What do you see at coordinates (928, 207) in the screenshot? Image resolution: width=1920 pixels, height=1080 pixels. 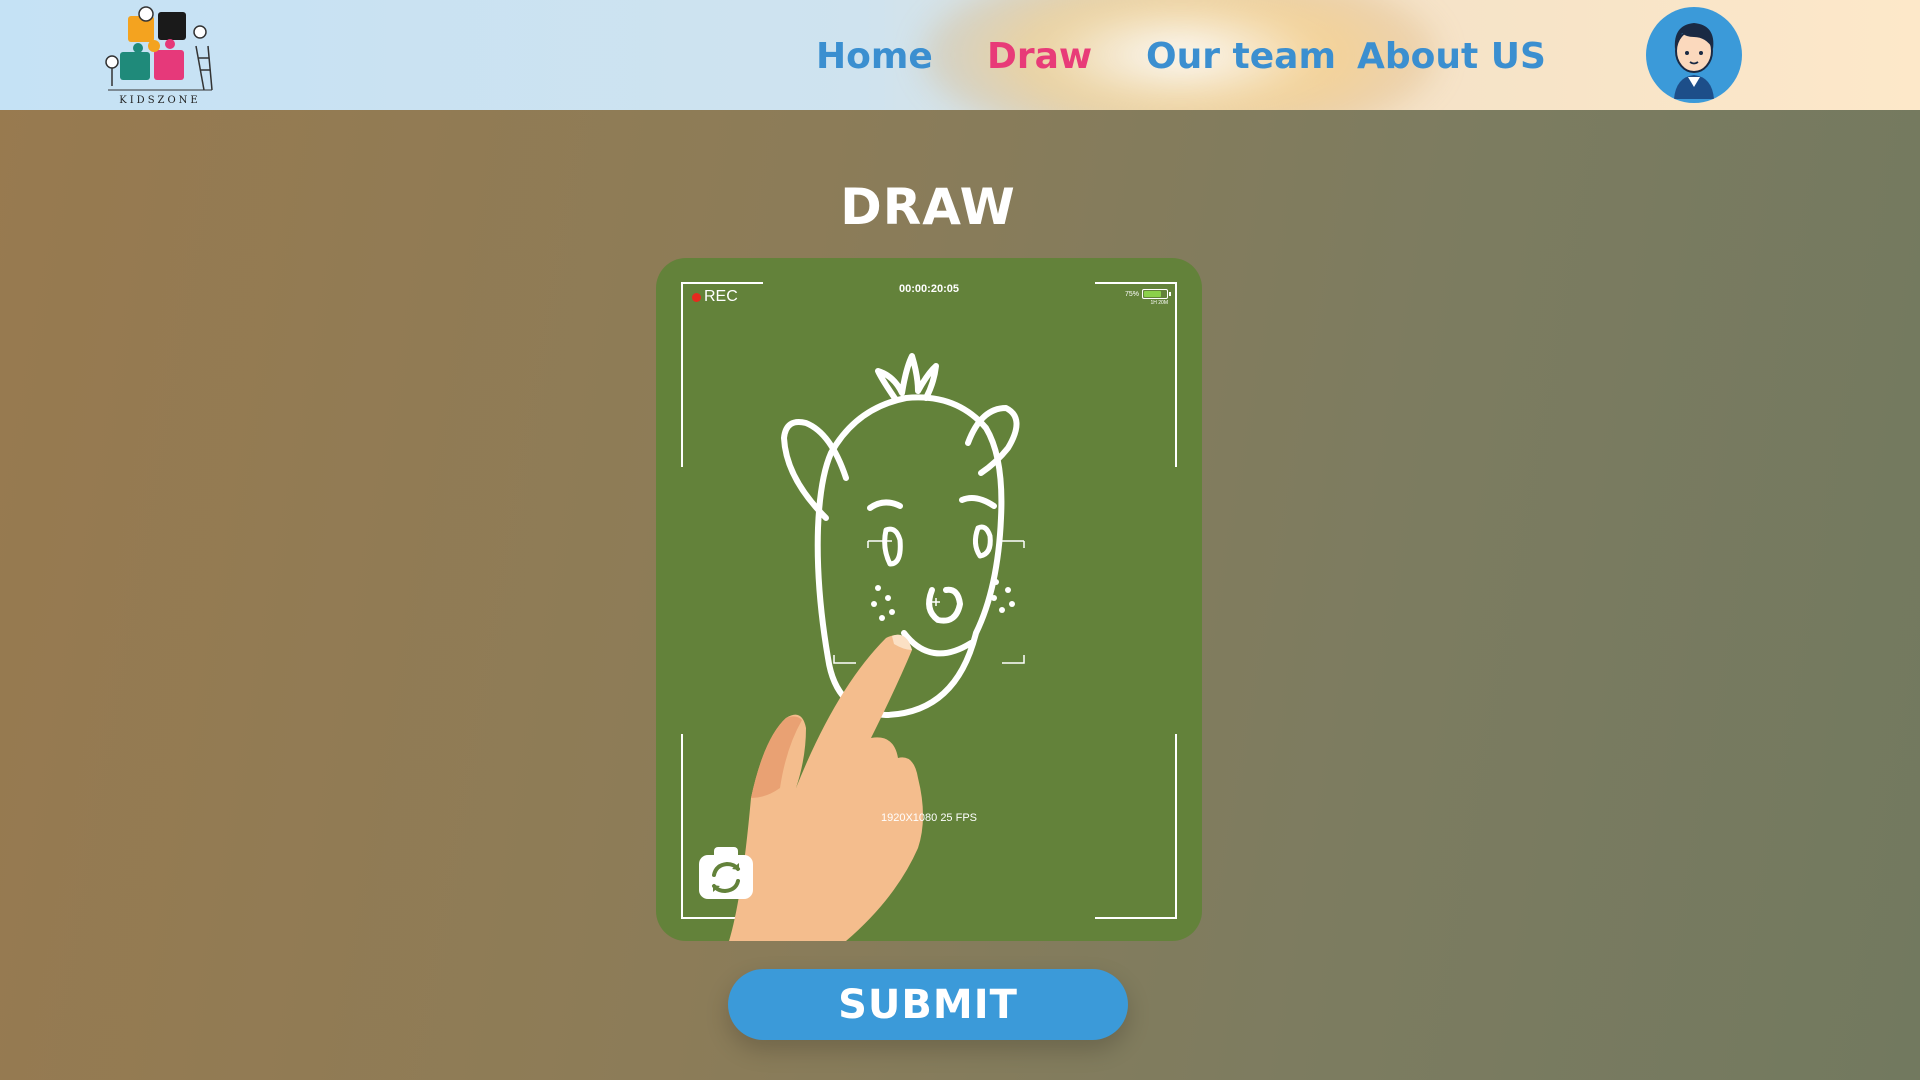 I see `page-title: DRAW` at bounding box center [928, 207].